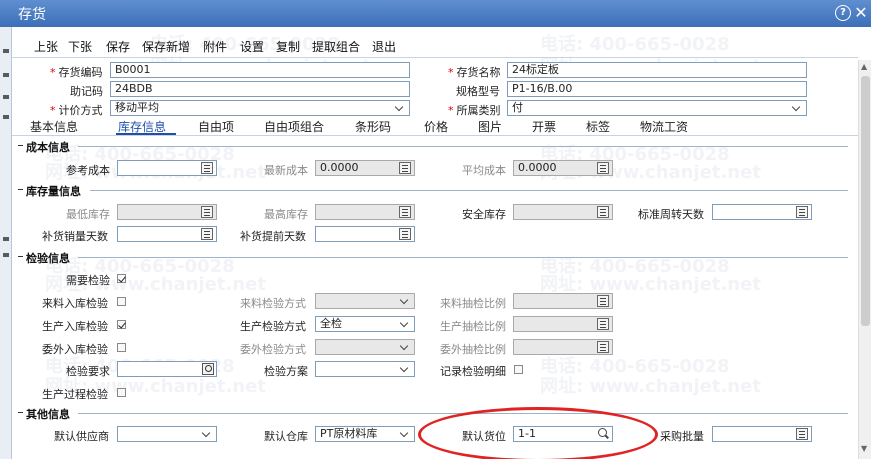 The image size is (871, 459). I want to click on spec-field: P1-16/B.00, so click(657, 89).